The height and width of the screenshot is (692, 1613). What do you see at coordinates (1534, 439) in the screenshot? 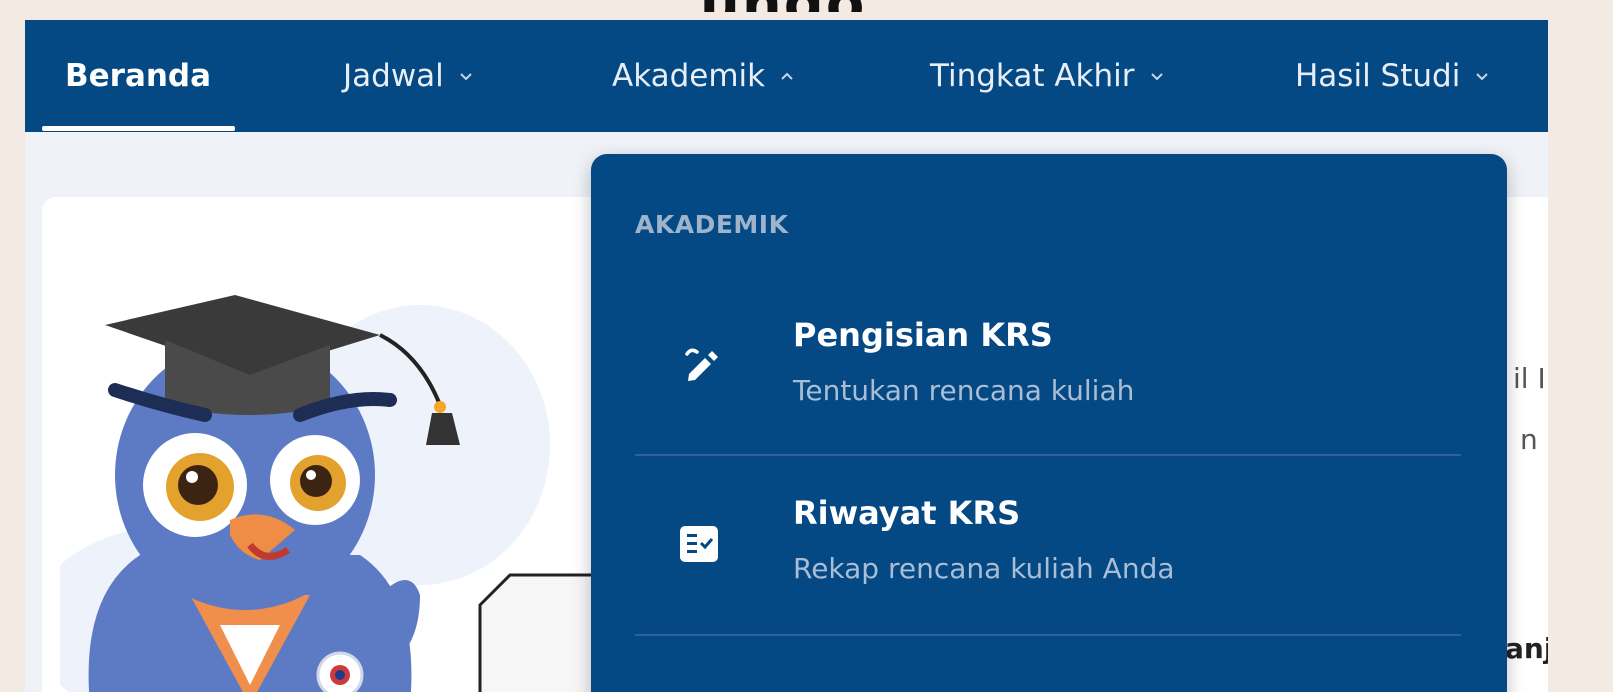
I see `card-text-peek-2: n s` at bounding box center [1534, 439].